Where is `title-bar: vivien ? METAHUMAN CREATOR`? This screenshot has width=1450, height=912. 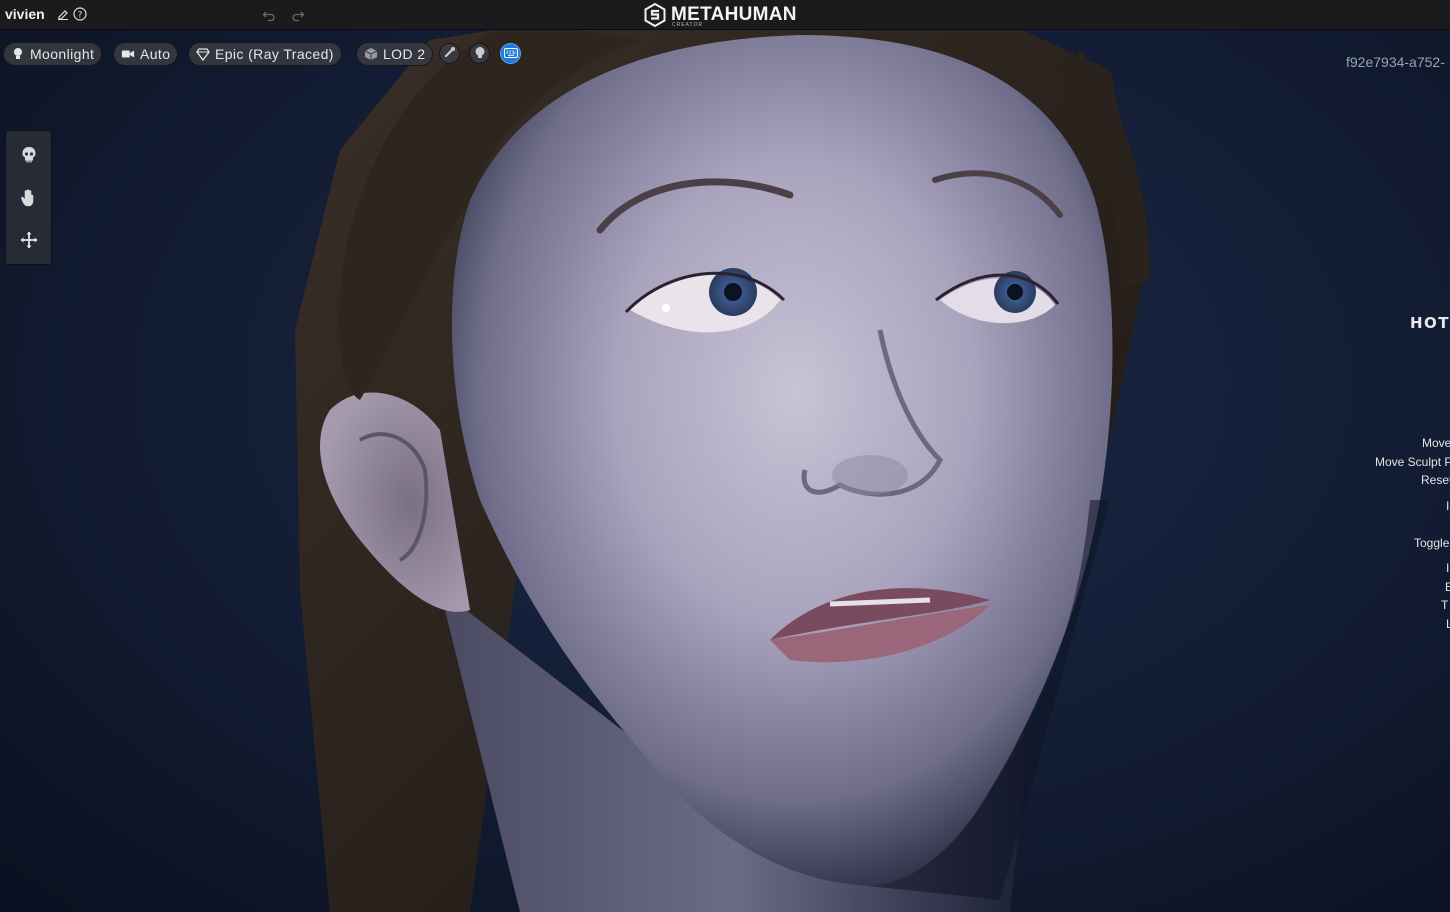
title-bar: vivien ? METAHUMAN CREATOR is located at coordinates (725, 15).